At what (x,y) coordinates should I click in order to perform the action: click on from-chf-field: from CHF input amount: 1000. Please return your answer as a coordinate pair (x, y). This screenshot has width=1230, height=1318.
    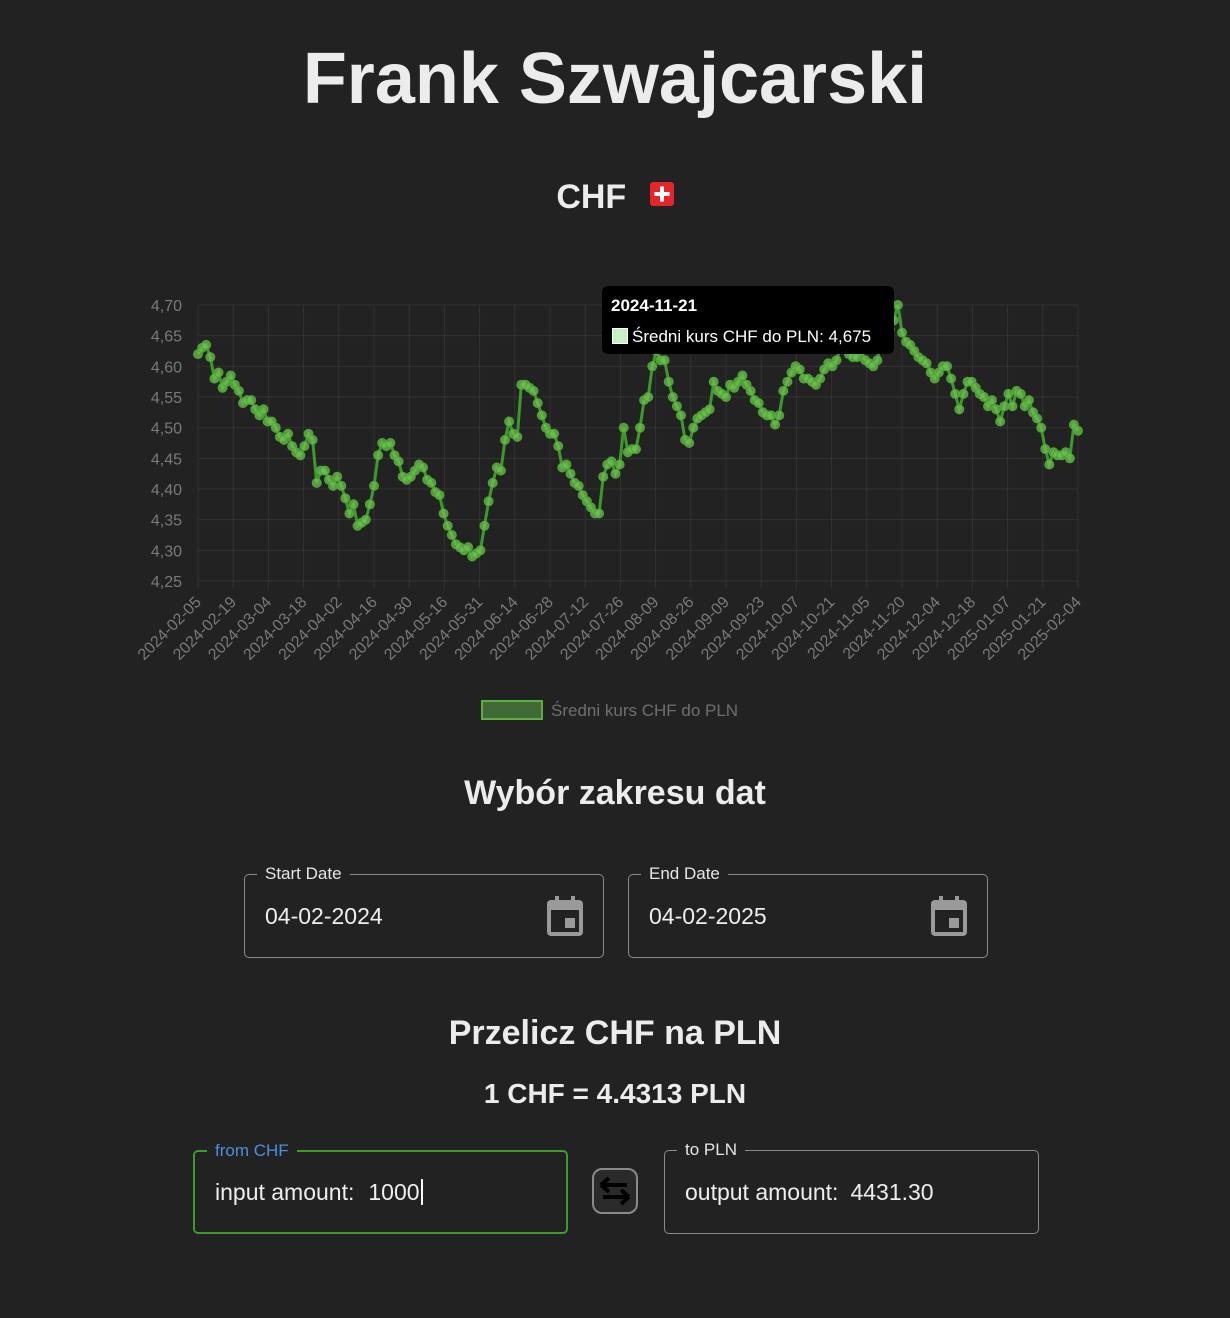
    Looking at the image, I should click on (380, 1187).